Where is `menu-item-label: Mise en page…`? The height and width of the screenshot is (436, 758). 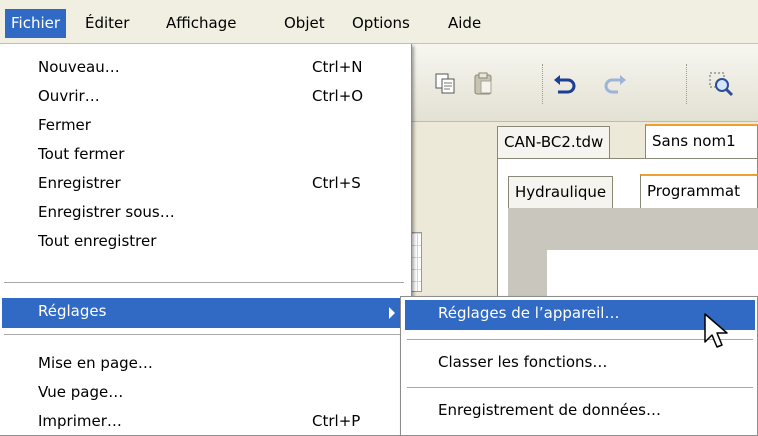 menu-item-label: Mise en page… is located at coordinates (95, 363).